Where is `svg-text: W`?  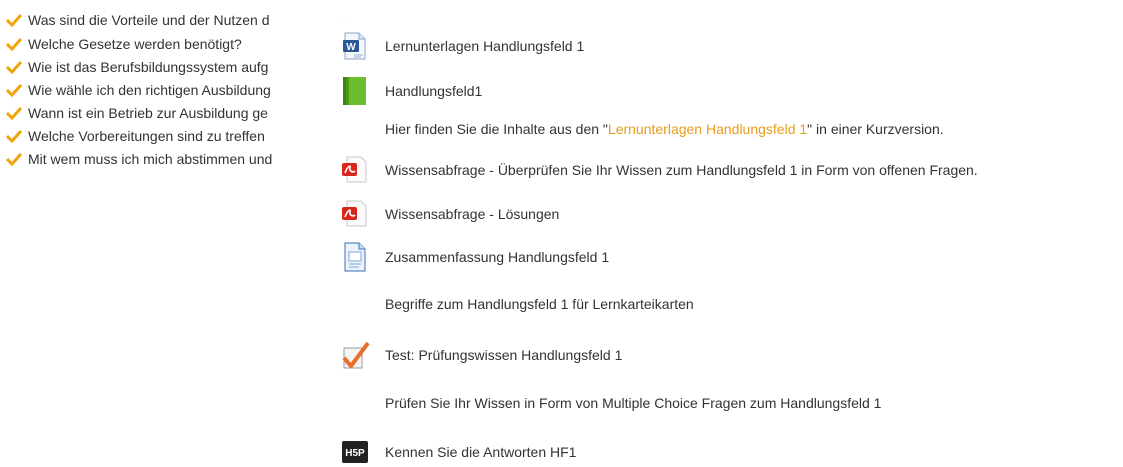
svg-text: W is located at coordinates (351, 47).